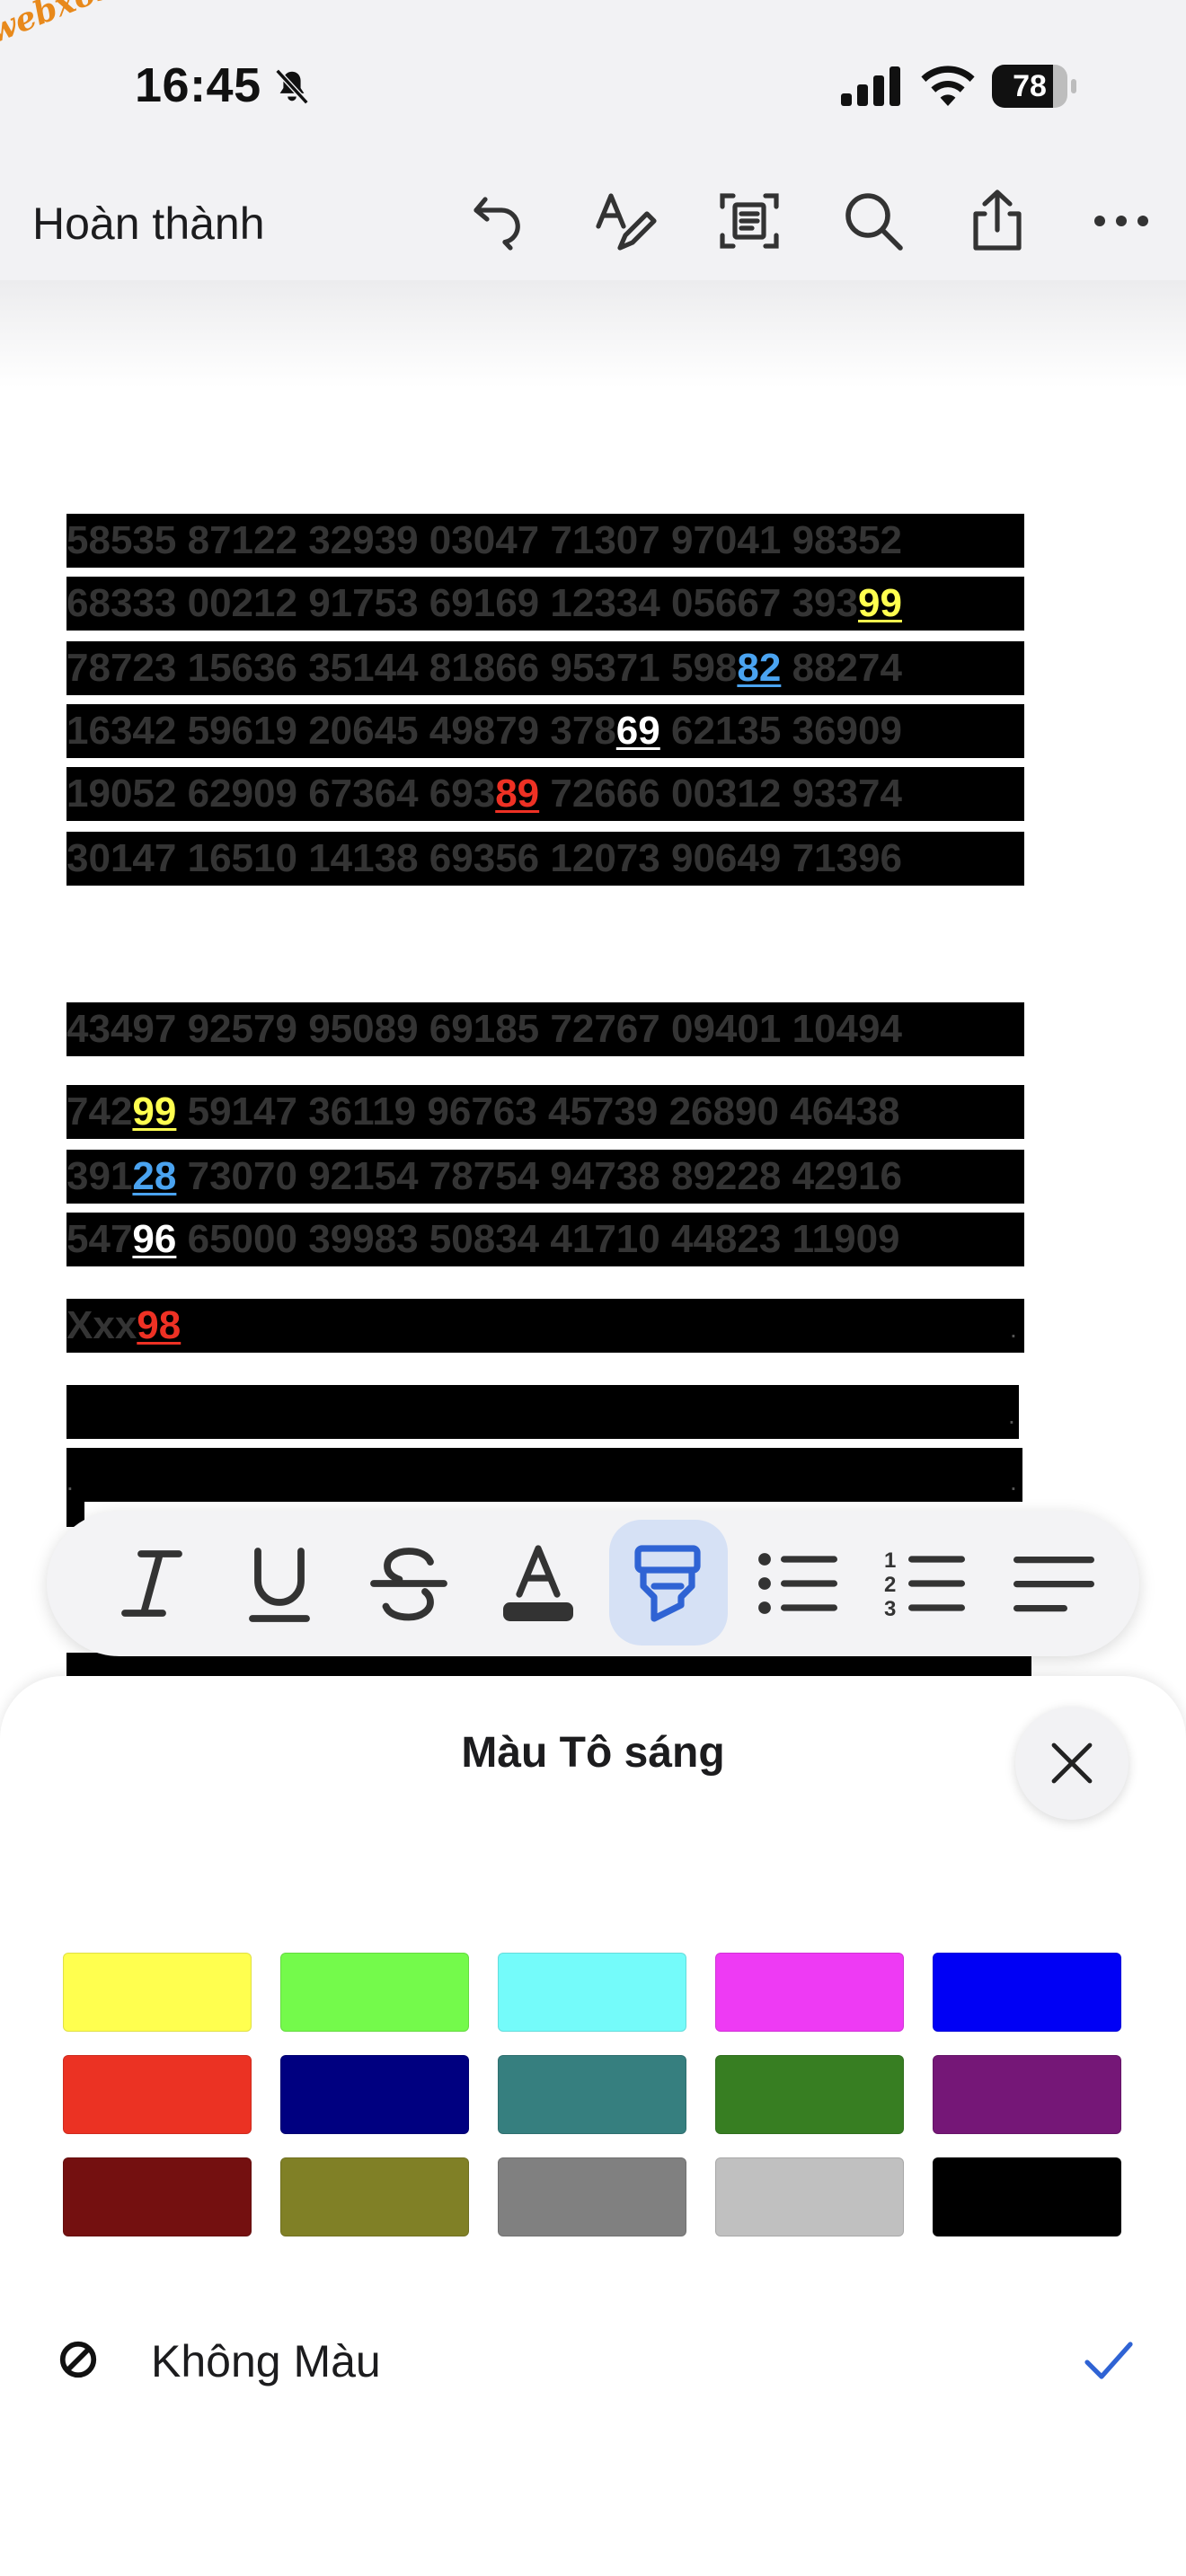  Describe the element at coordinates (847, 731) in the screenshot. I see `doc-number: 36909` at that location.